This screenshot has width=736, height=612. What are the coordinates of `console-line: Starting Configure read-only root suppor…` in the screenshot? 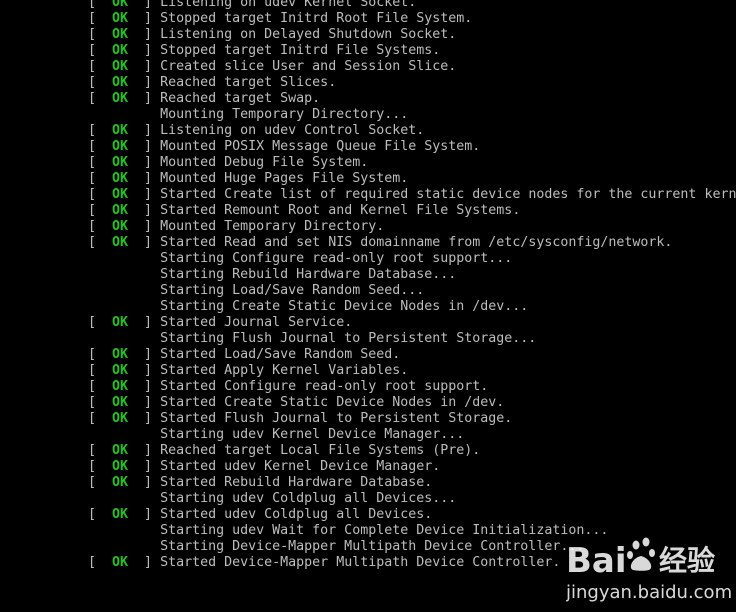 It's located at (412, 259).